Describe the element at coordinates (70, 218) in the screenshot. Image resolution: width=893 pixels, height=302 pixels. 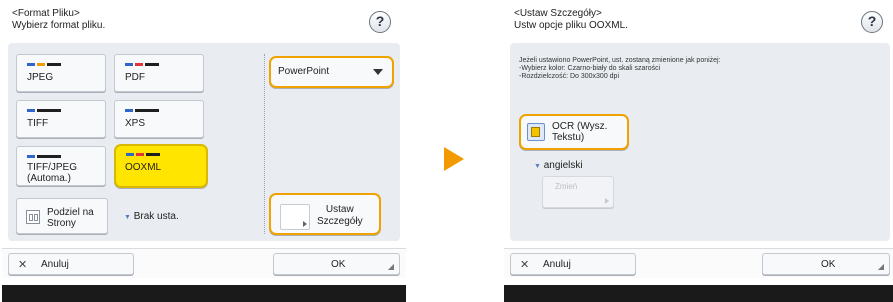
I see `split-pages-label: Podziel na Strony` at that location.